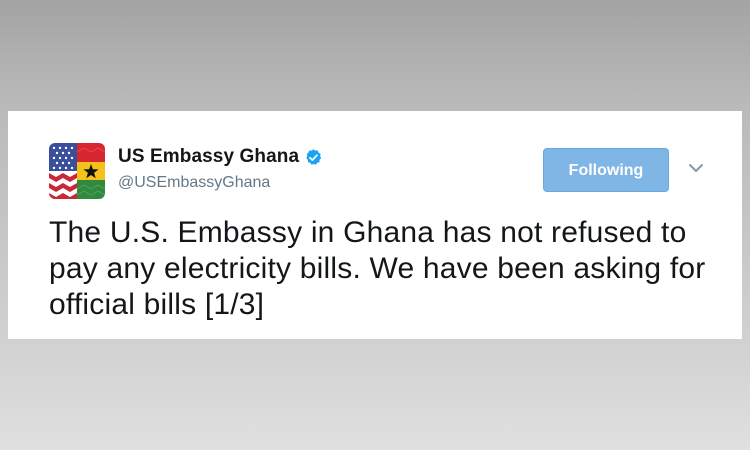 Image resolution: width=750 pixels, height=450 pixels. I want to click on author-handle: @USEmbassyGhana, so click(194, 183).